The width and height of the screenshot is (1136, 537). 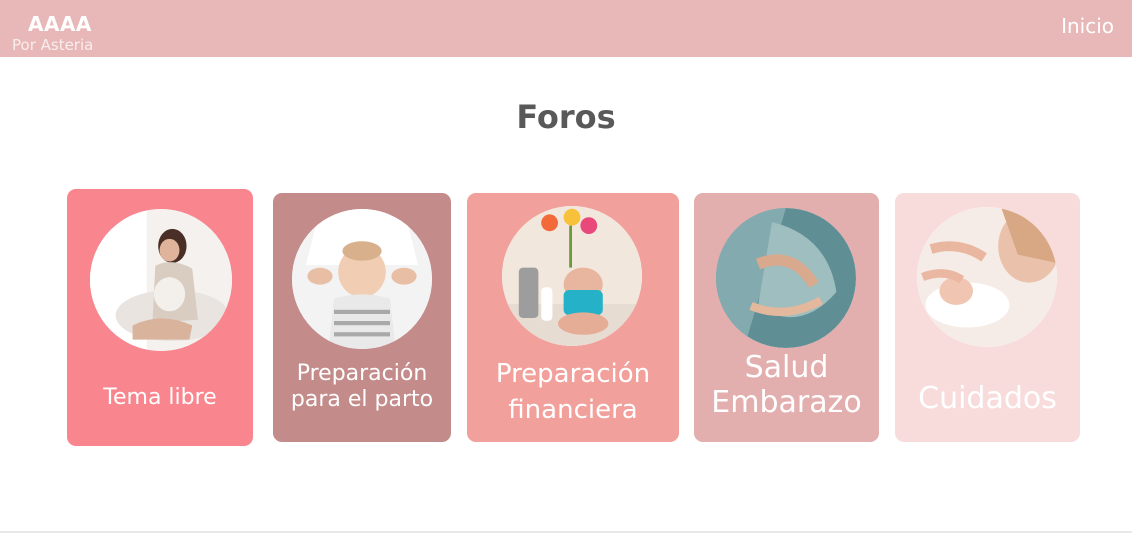 What do you see at coordinates (786, 278) in the screenshot?
I see `pregnancy-belly-photo` at bounding box center [786, 278].